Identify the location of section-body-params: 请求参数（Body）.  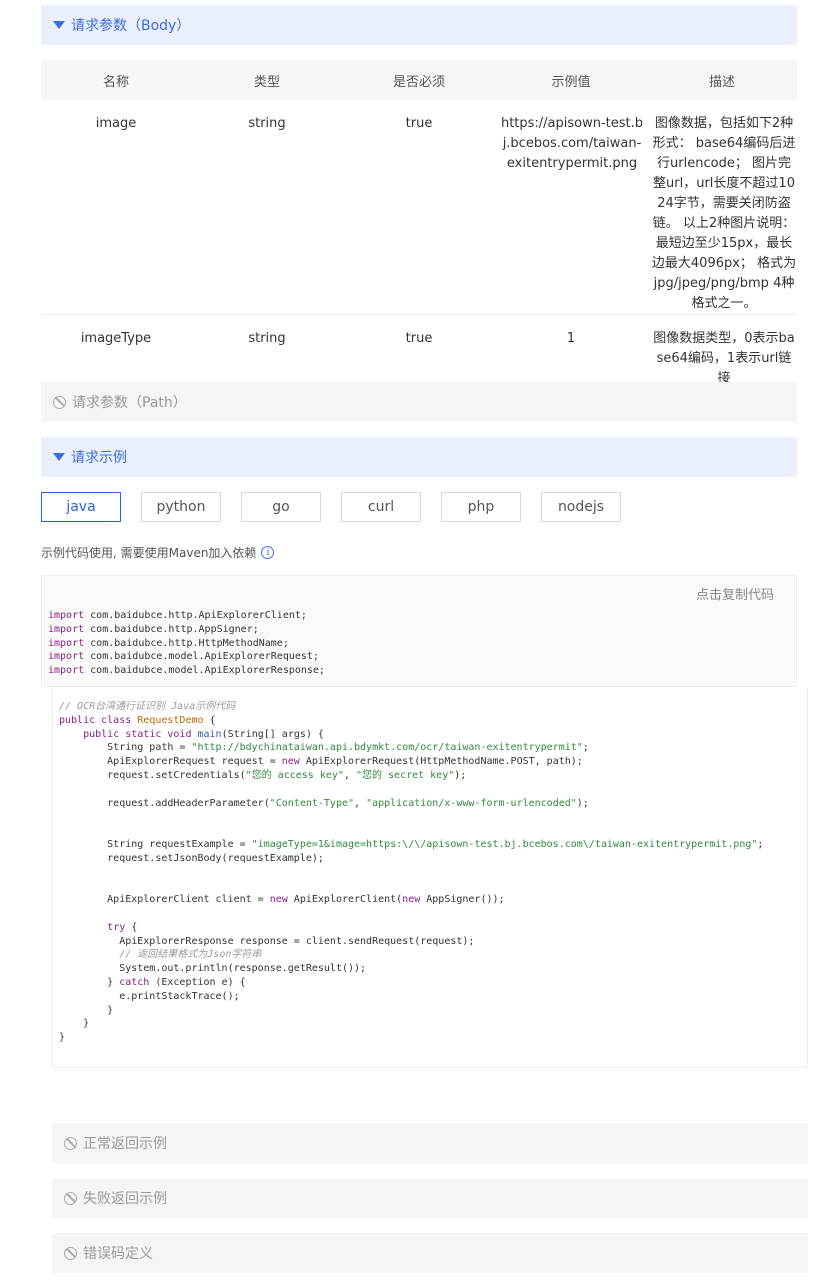
(419, 25).